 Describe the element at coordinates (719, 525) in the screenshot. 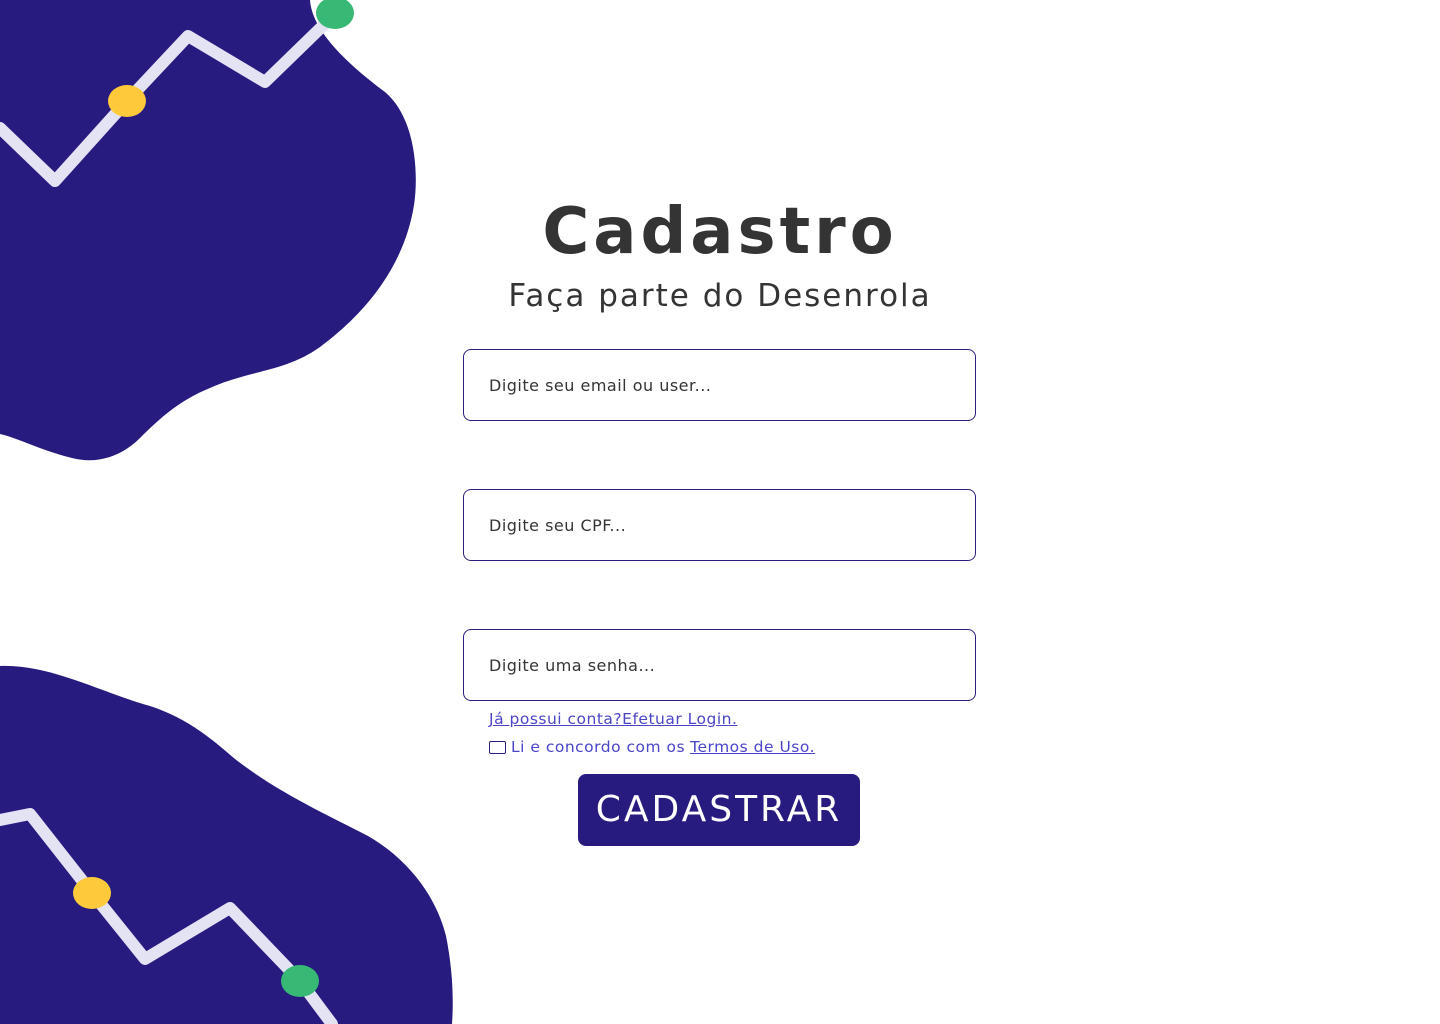

I see `cpf-field` at that location.